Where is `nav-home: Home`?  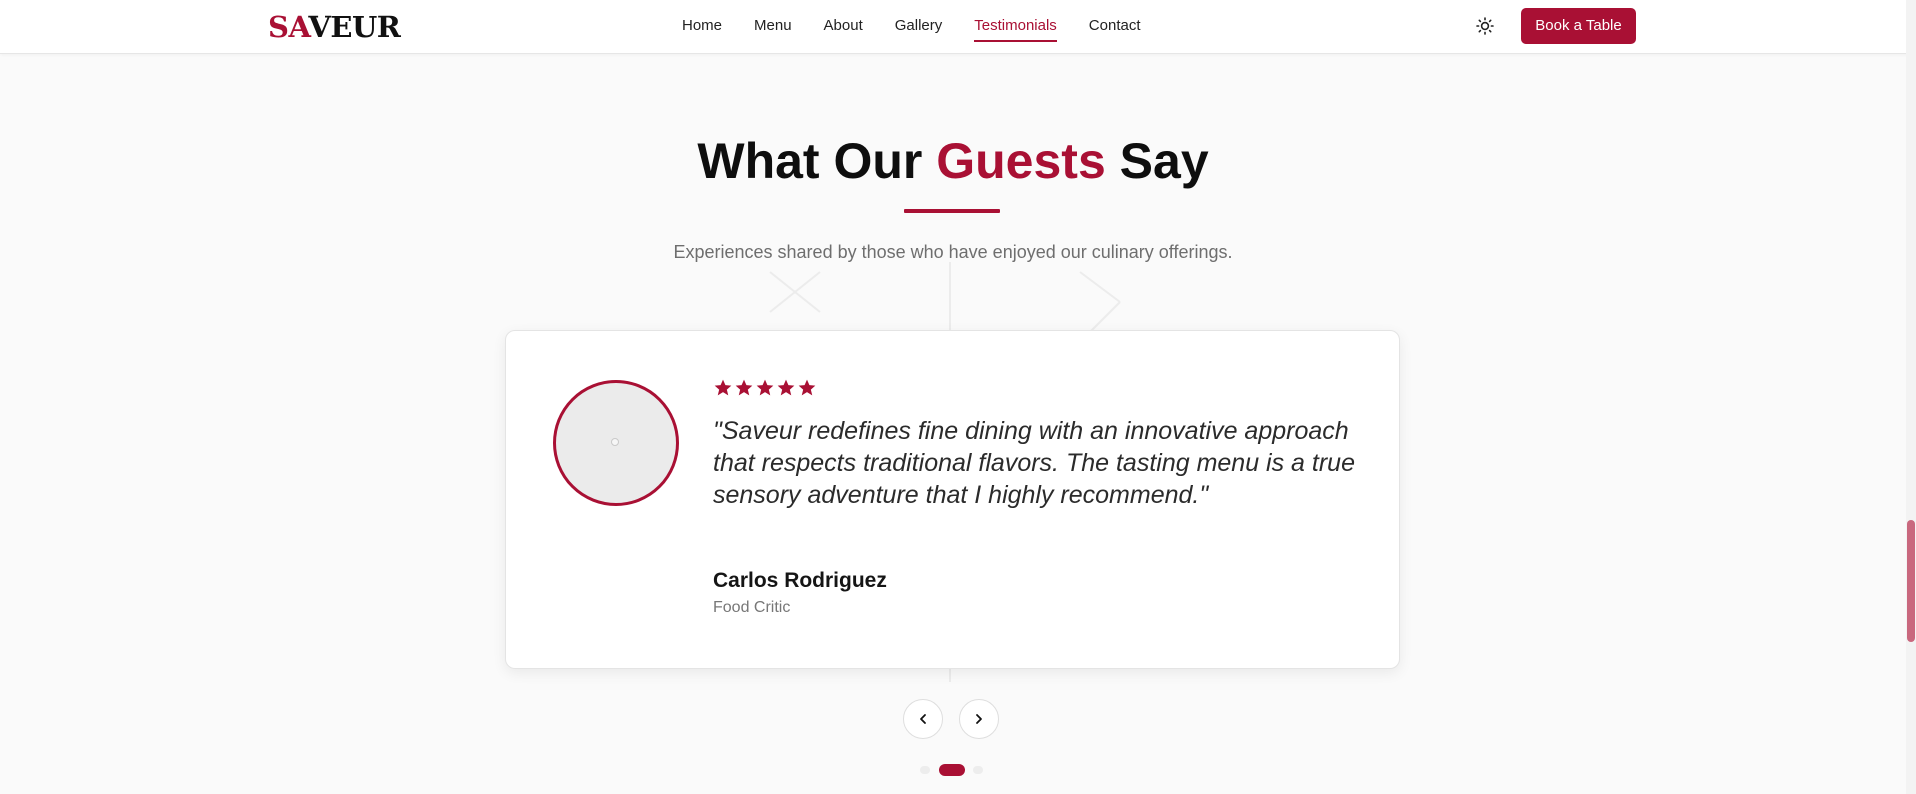
nav-home: Home is located at coordinates (702, 28).